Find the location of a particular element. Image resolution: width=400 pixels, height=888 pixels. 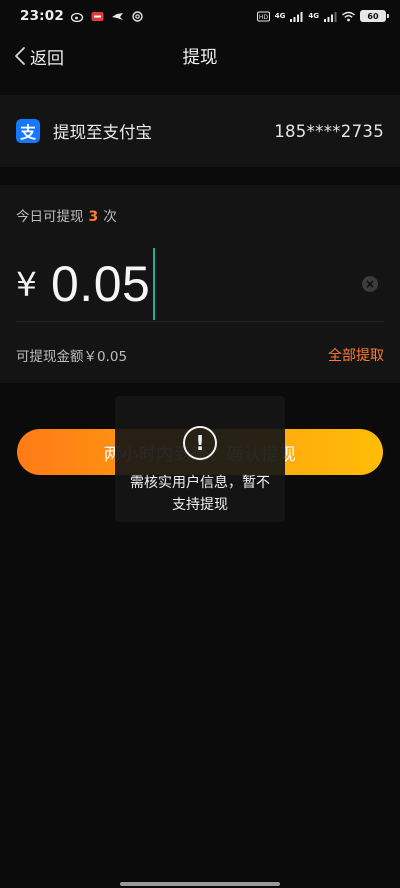

weibo-icon is located at coordinates (77, 17).